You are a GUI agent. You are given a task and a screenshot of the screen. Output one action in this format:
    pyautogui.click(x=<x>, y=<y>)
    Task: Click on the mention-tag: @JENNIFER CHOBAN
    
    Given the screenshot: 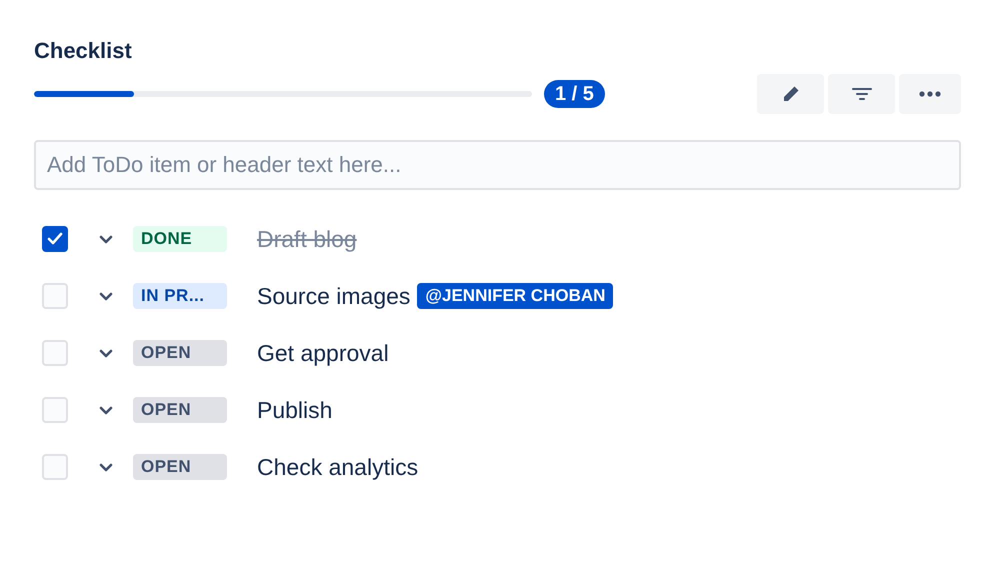 What is the action you would take?
    pyautogui.click(x=515, y=296)
    